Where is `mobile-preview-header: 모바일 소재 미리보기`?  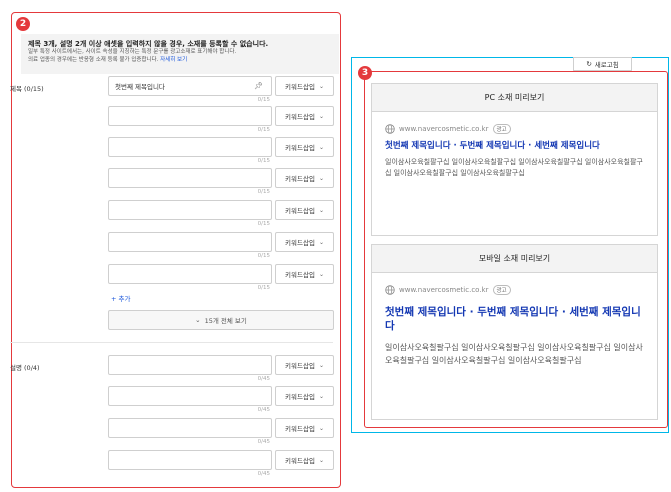 mobile-preview-header: 모바일 소재 미리보기 is located at coordinates (514, 259).